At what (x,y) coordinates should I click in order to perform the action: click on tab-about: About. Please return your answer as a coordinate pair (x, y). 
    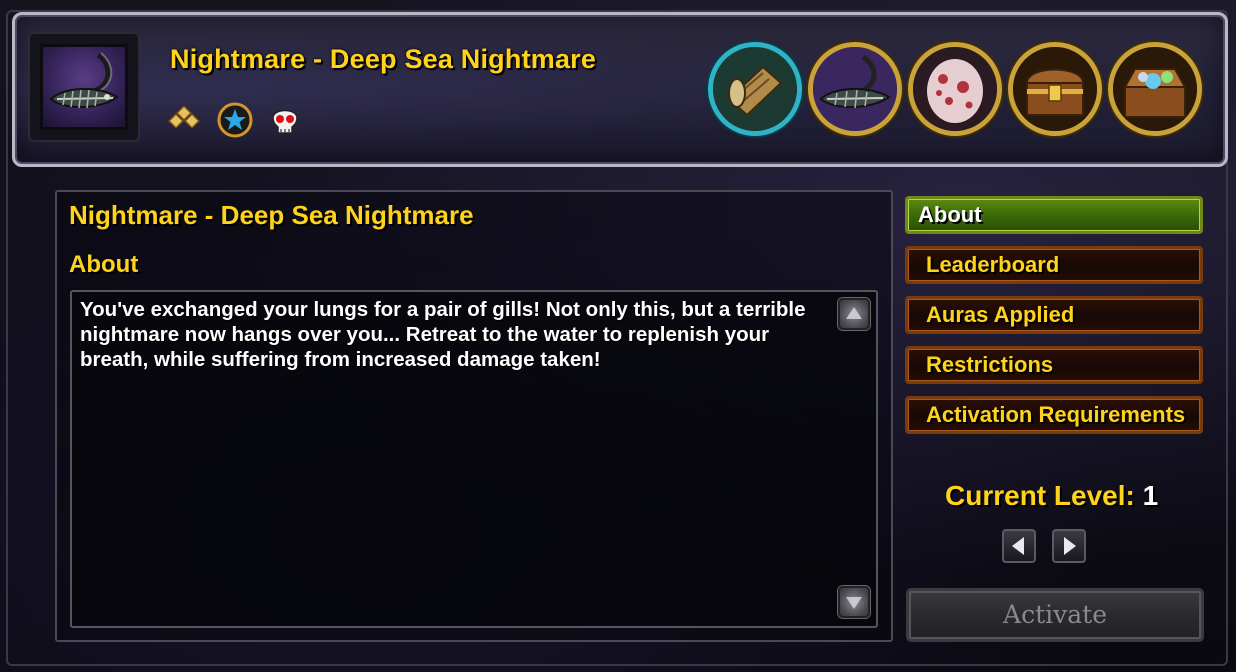
    Looking at the image, I should click on (1054, 215).